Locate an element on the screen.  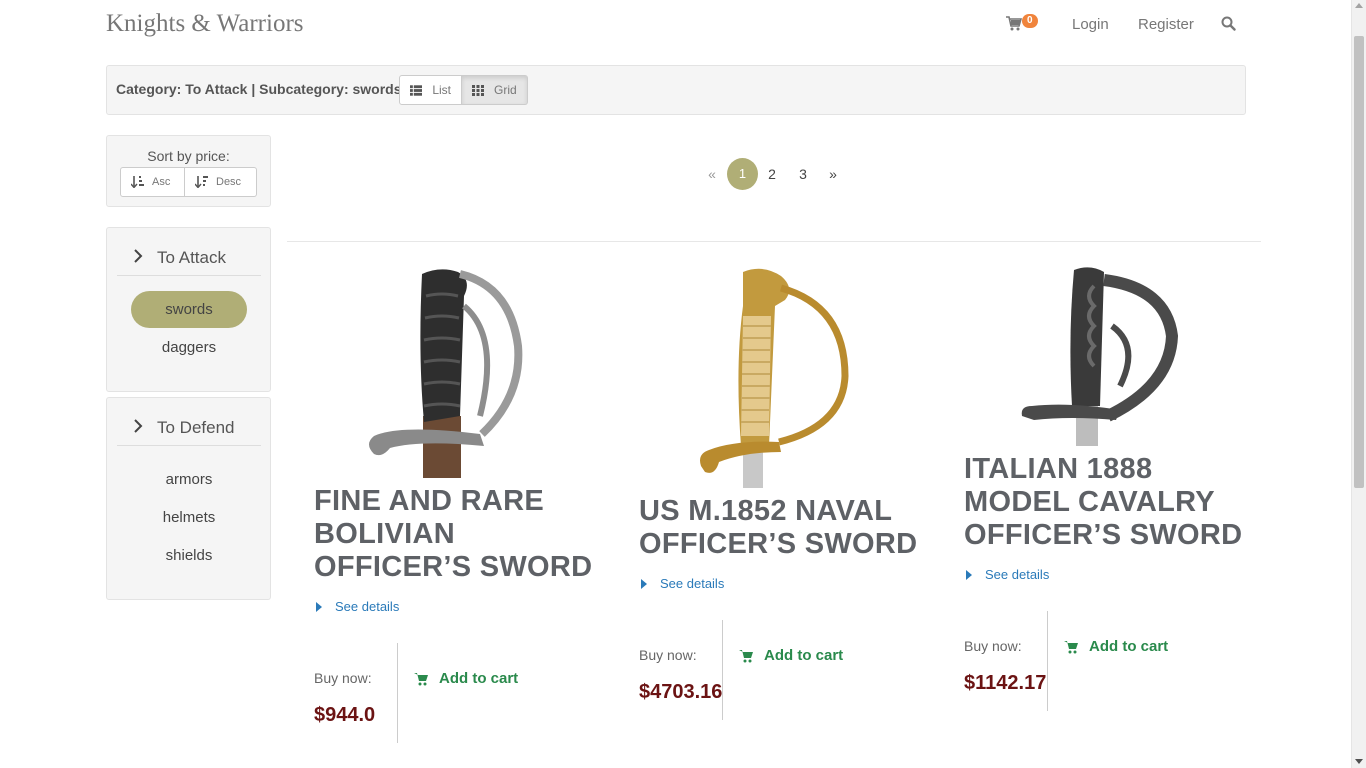
sort-desc-icon is located at coordinates (201, 182).